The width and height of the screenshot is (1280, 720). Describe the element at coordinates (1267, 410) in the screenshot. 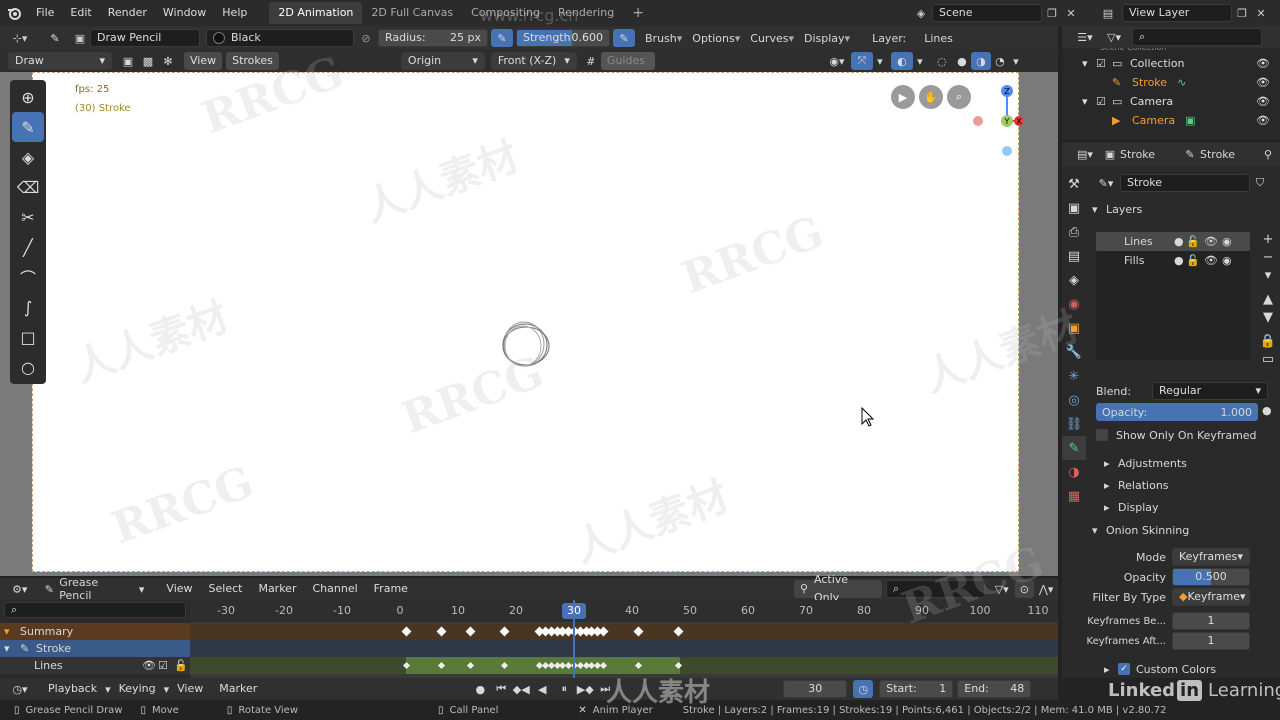

I see `layer-opacity-keyframe-icon: ●` at that location.